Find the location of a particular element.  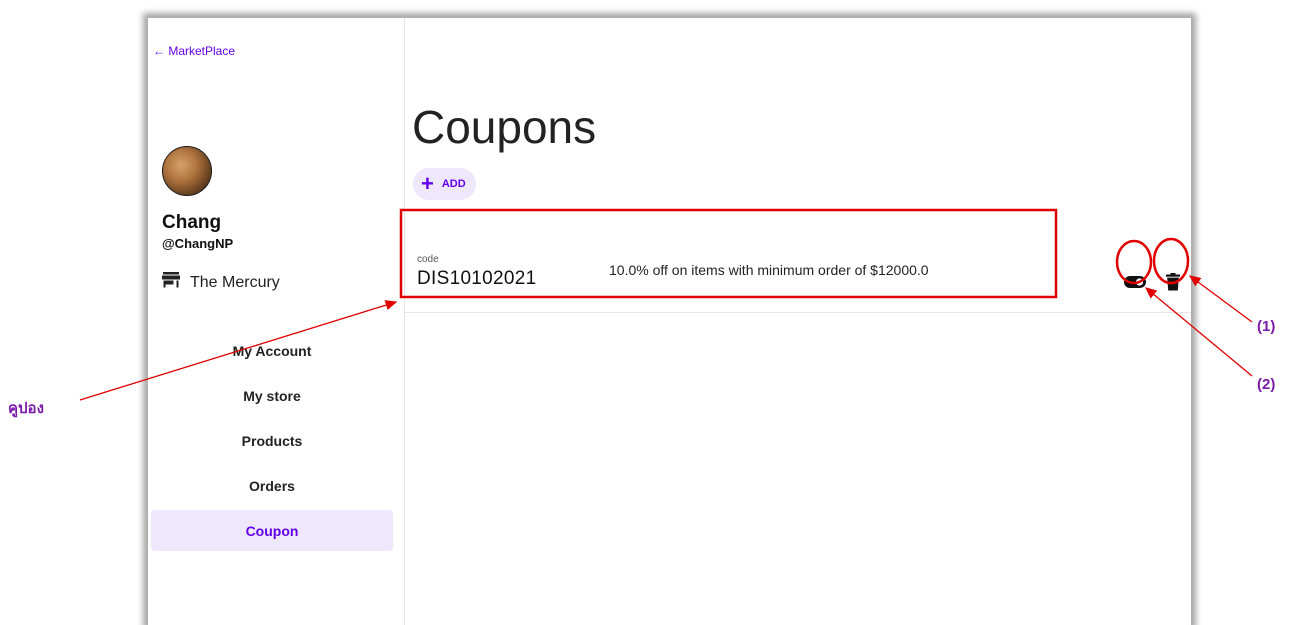

toggle-coupon-button is located at coordinates (1135, 282).